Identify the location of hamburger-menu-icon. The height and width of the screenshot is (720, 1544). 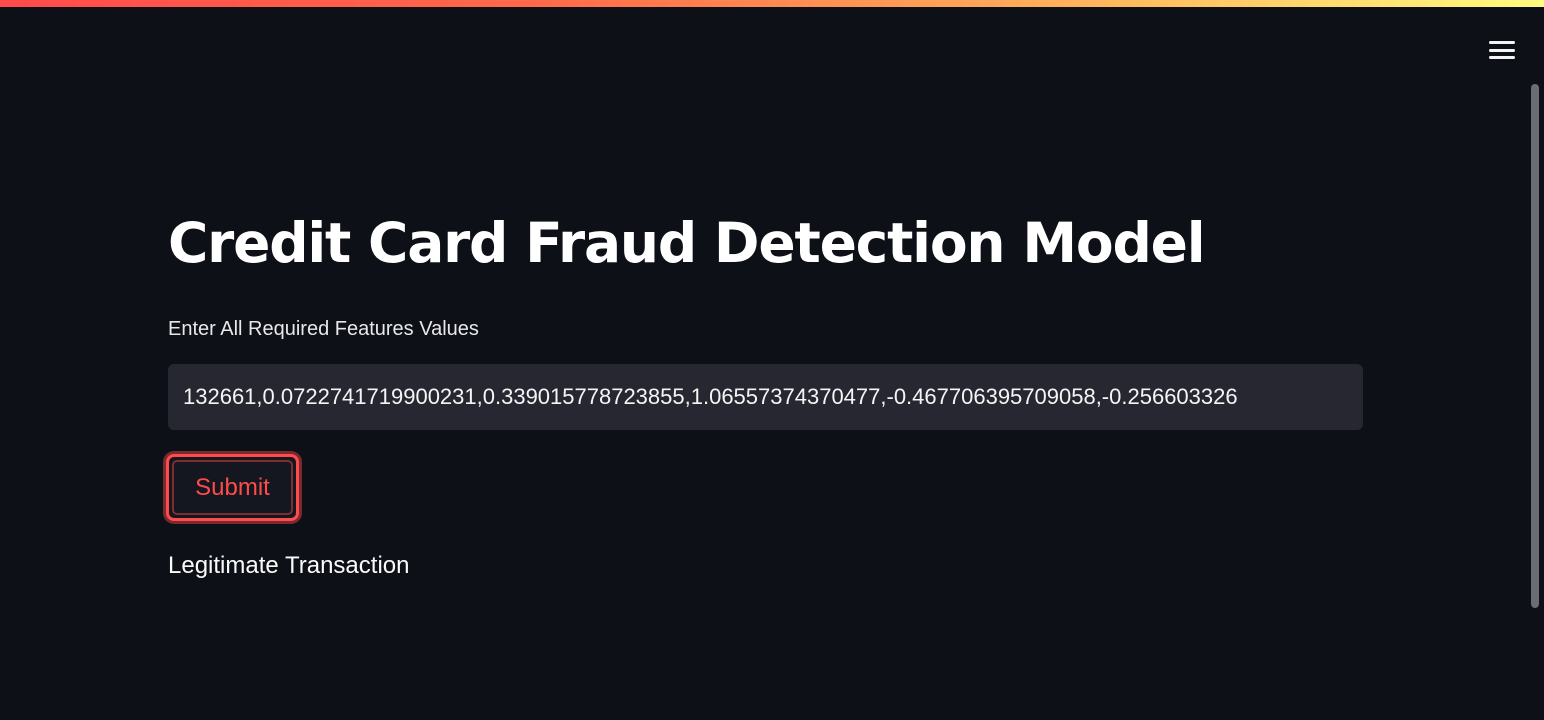
(1502, 50).